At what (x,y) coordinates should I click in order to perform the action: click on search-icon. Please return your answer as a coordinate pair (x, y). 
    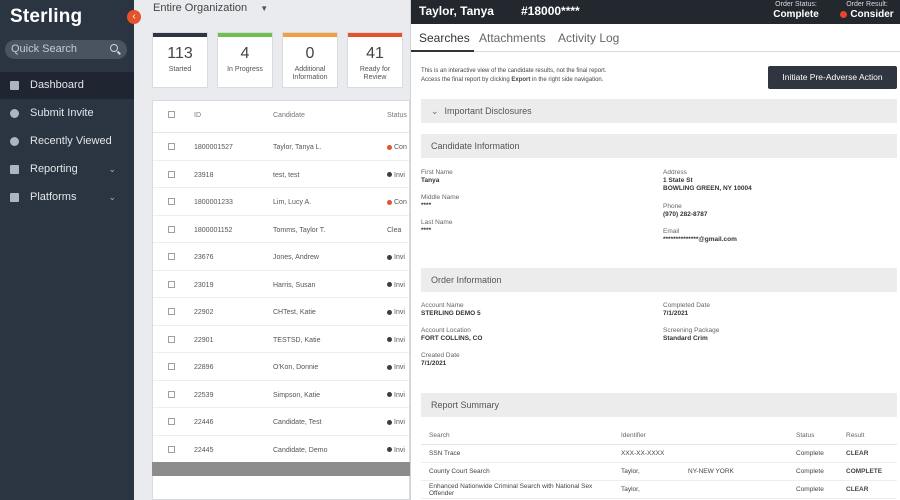
    Looking at the image, I should click on (114, 48).